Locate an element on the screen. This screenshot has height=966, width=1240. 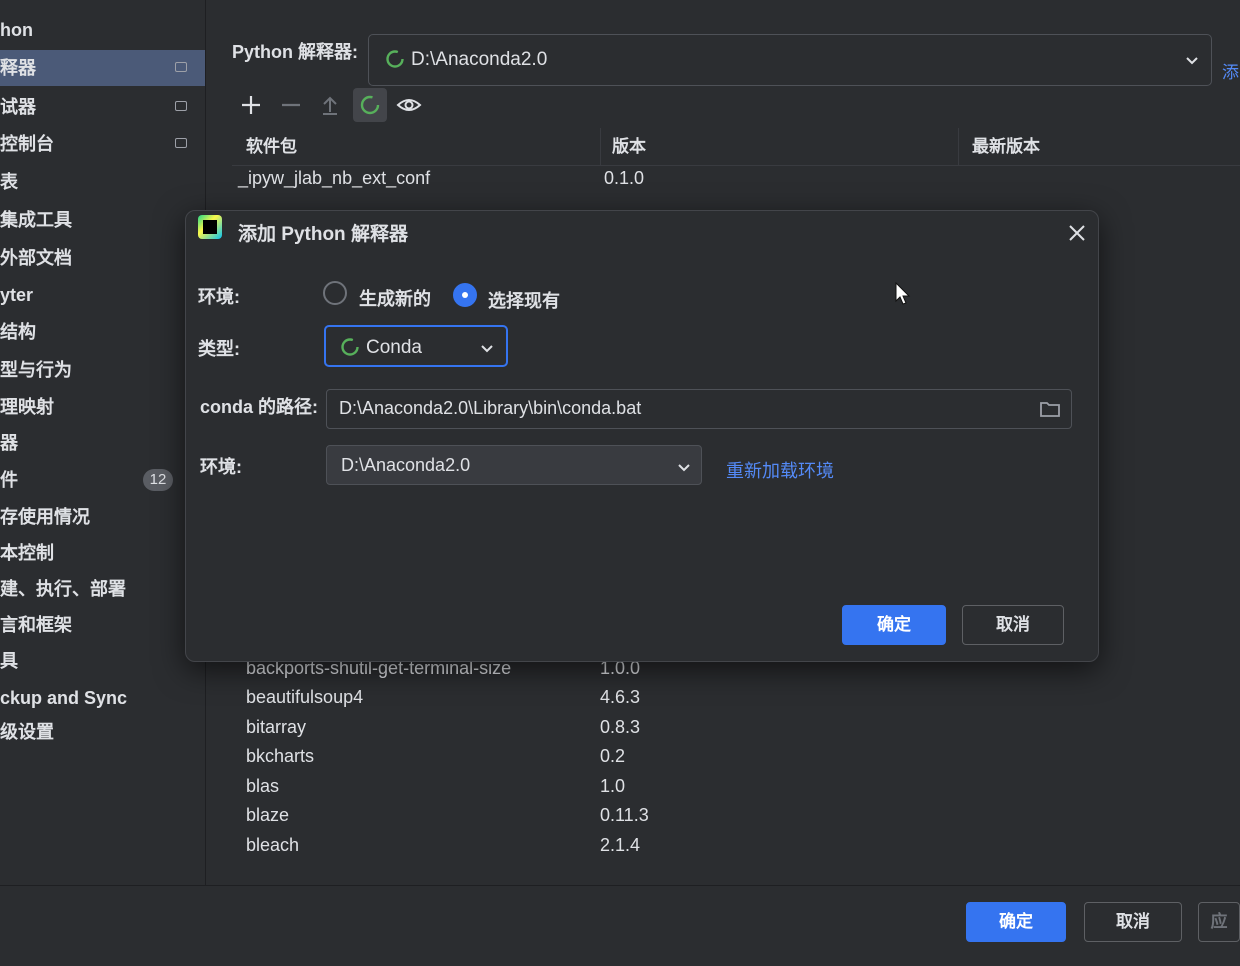
sidebar-item-label: 控制台 is located at coordinates (27, 144).